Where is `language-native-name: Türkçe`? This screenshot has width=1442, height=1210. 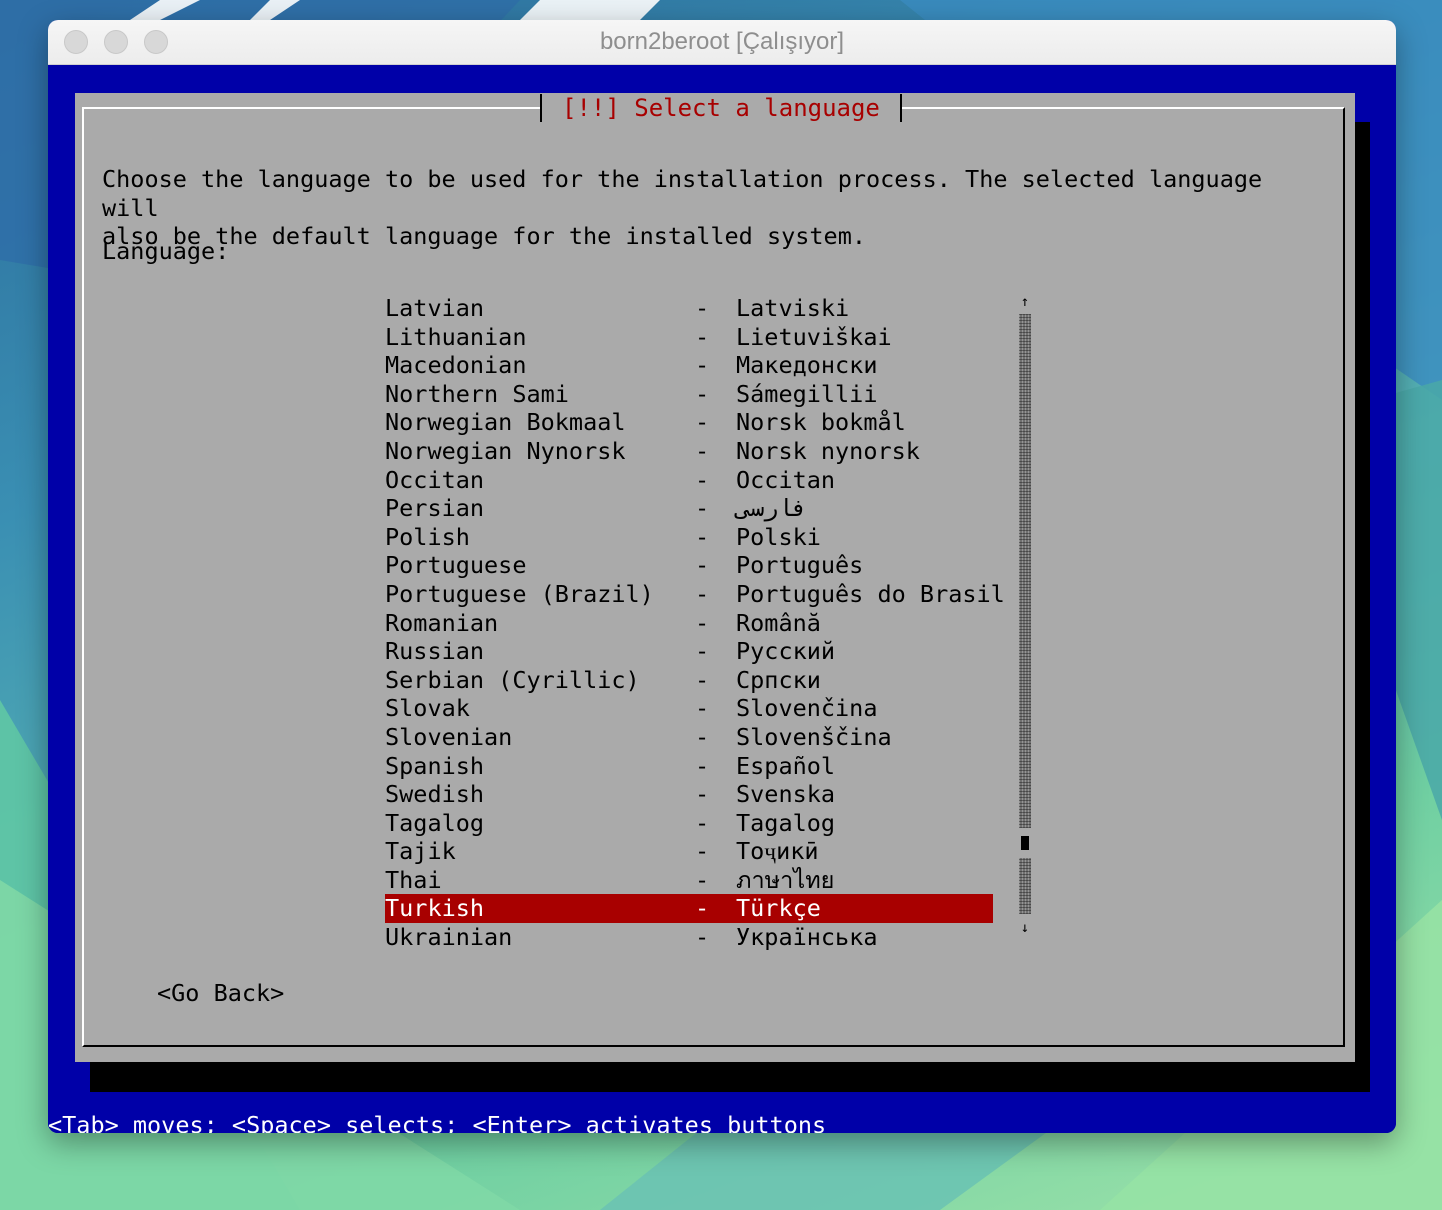 language-native-name: Türkçe is located at coordinates (778, 908).